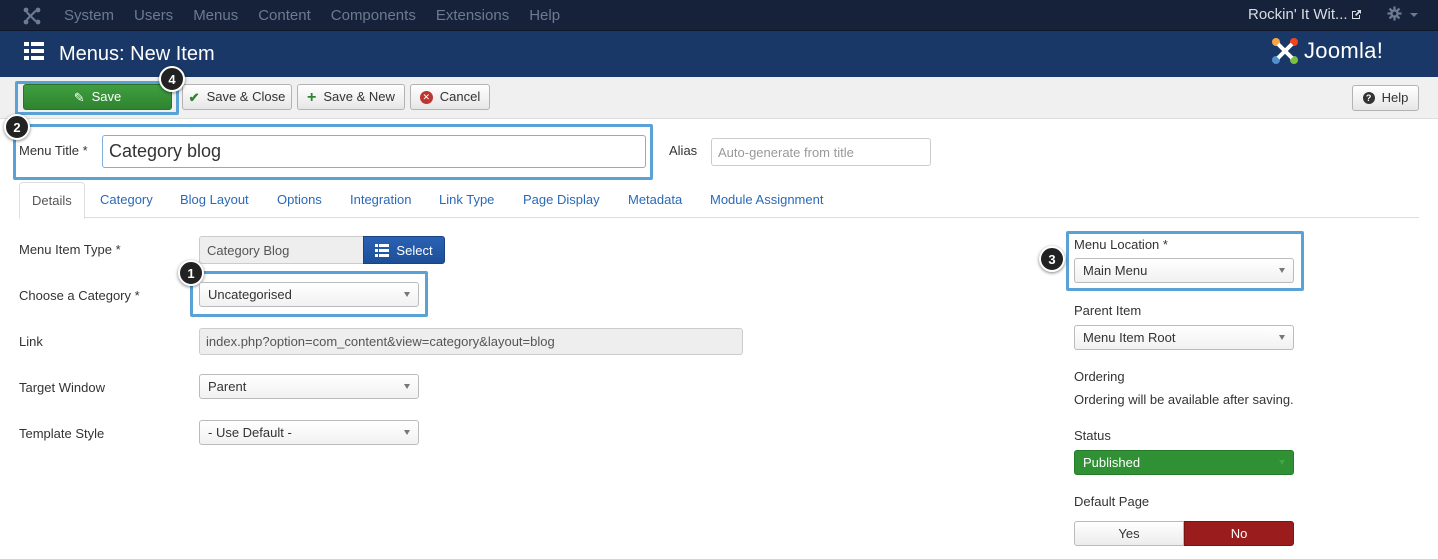 The image size is (1438, 559). What do you see at coordinates (1356, 14) in the screenshot?
I see `external-link-icon` at bounding box center [1356, 14].